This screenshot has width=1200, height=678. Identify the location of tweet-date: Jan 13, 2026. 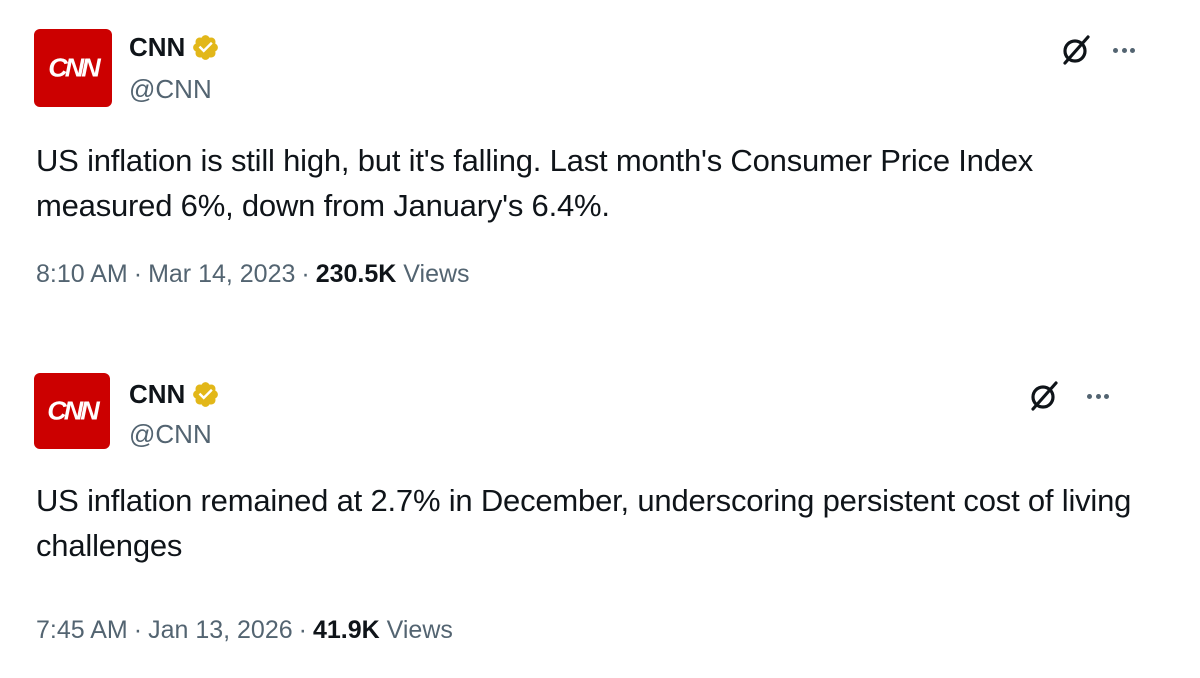
(220, 630).